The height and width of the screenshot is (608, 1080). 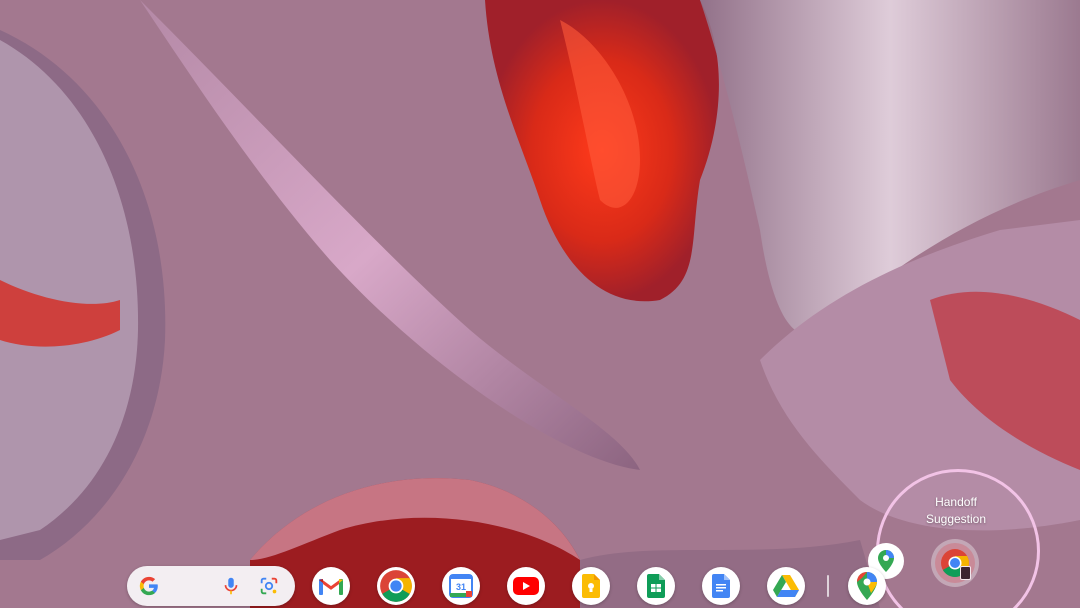 I want to click on sheets-icon, so click(x=656, y=586).